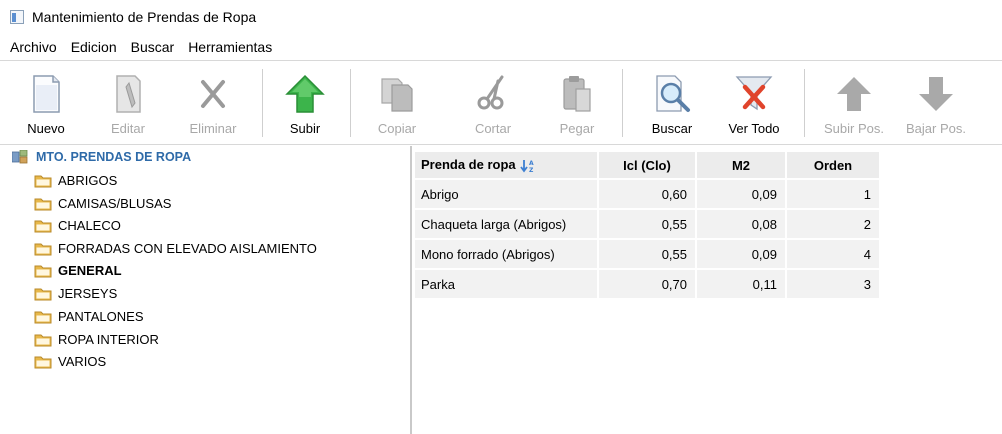  What do you see at coordinates (46, 128) in the screenshot?
I see `nuevo-label: Nuevo` at bounding box center [46, 128].